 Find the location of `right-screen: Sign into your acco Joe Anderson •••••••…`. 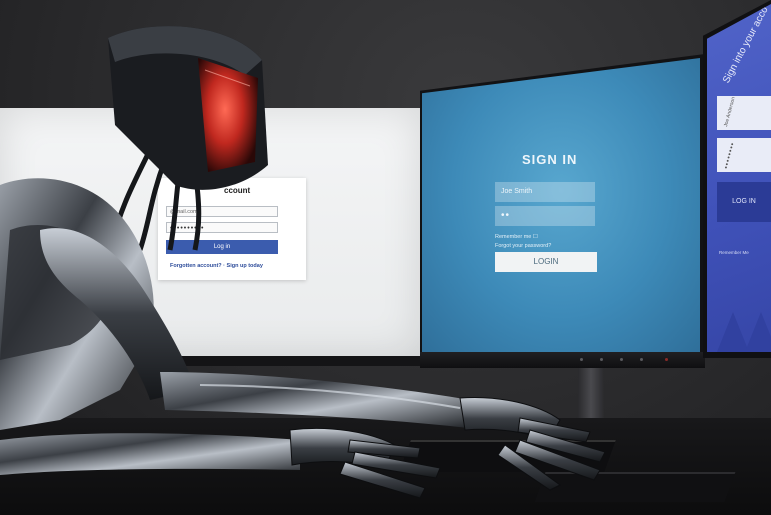

right-screen: Sign into your acco Joe Anderson •••••••… is located at coordinates (739, 178).